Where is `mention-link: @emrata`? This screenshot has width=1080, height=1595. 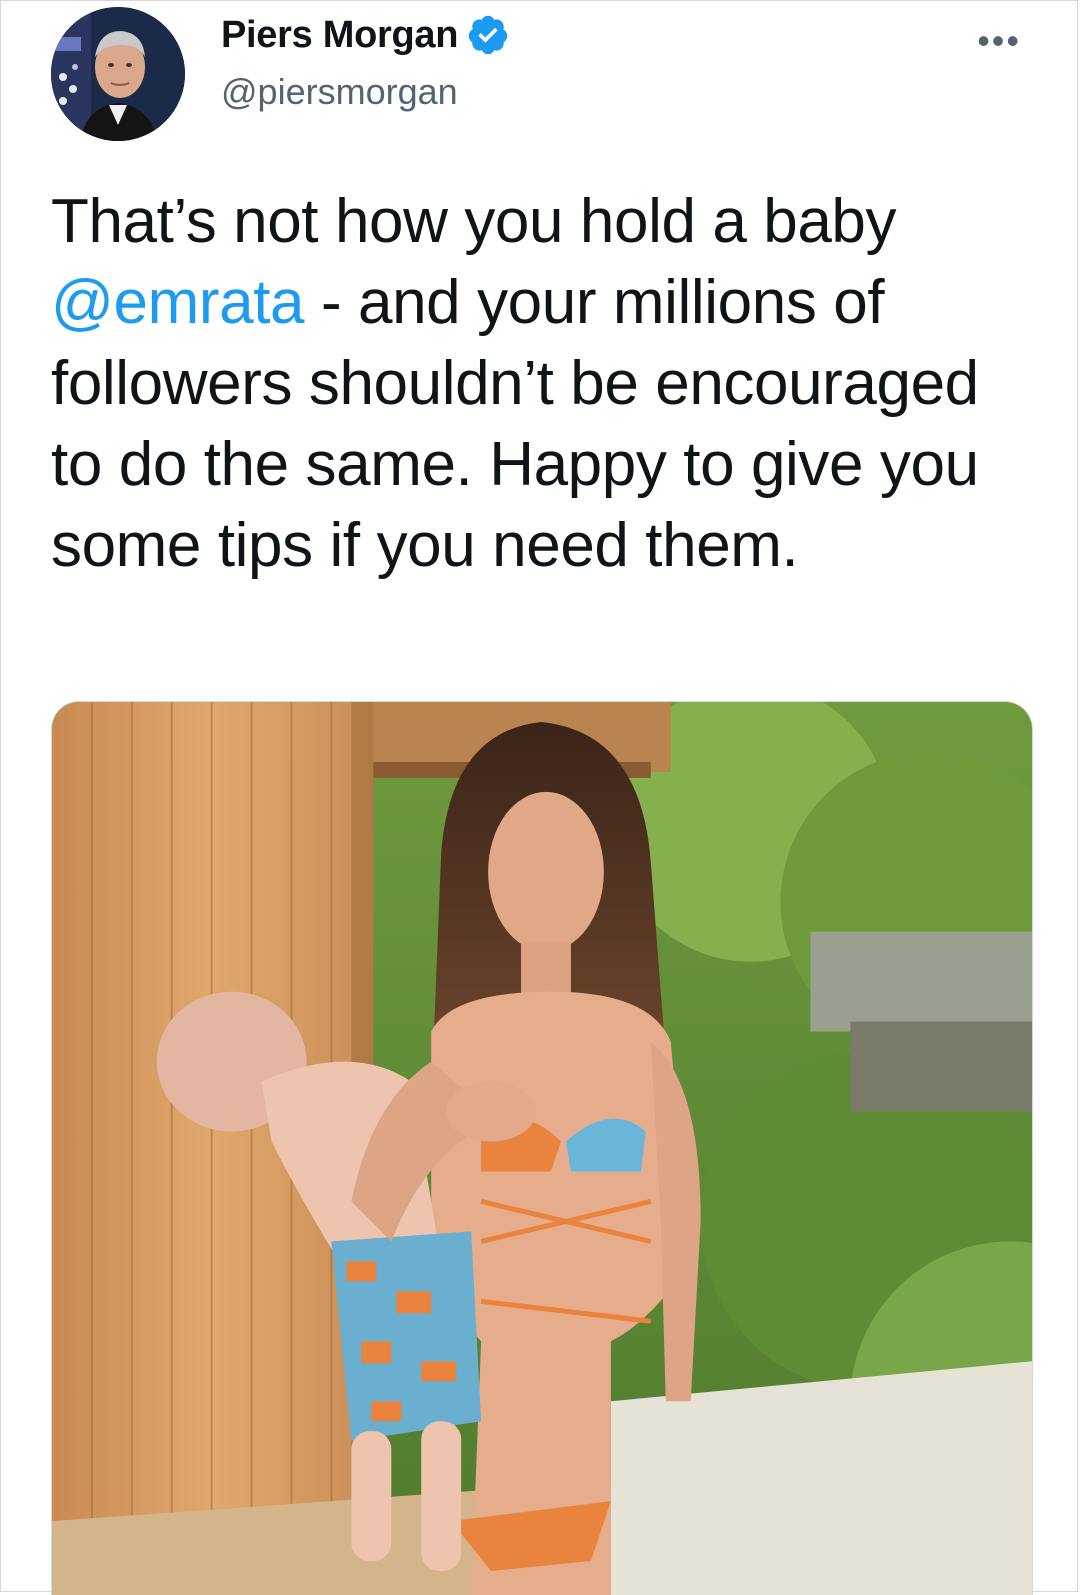
mention-link: @emrata is located at coordinates (178, 302).